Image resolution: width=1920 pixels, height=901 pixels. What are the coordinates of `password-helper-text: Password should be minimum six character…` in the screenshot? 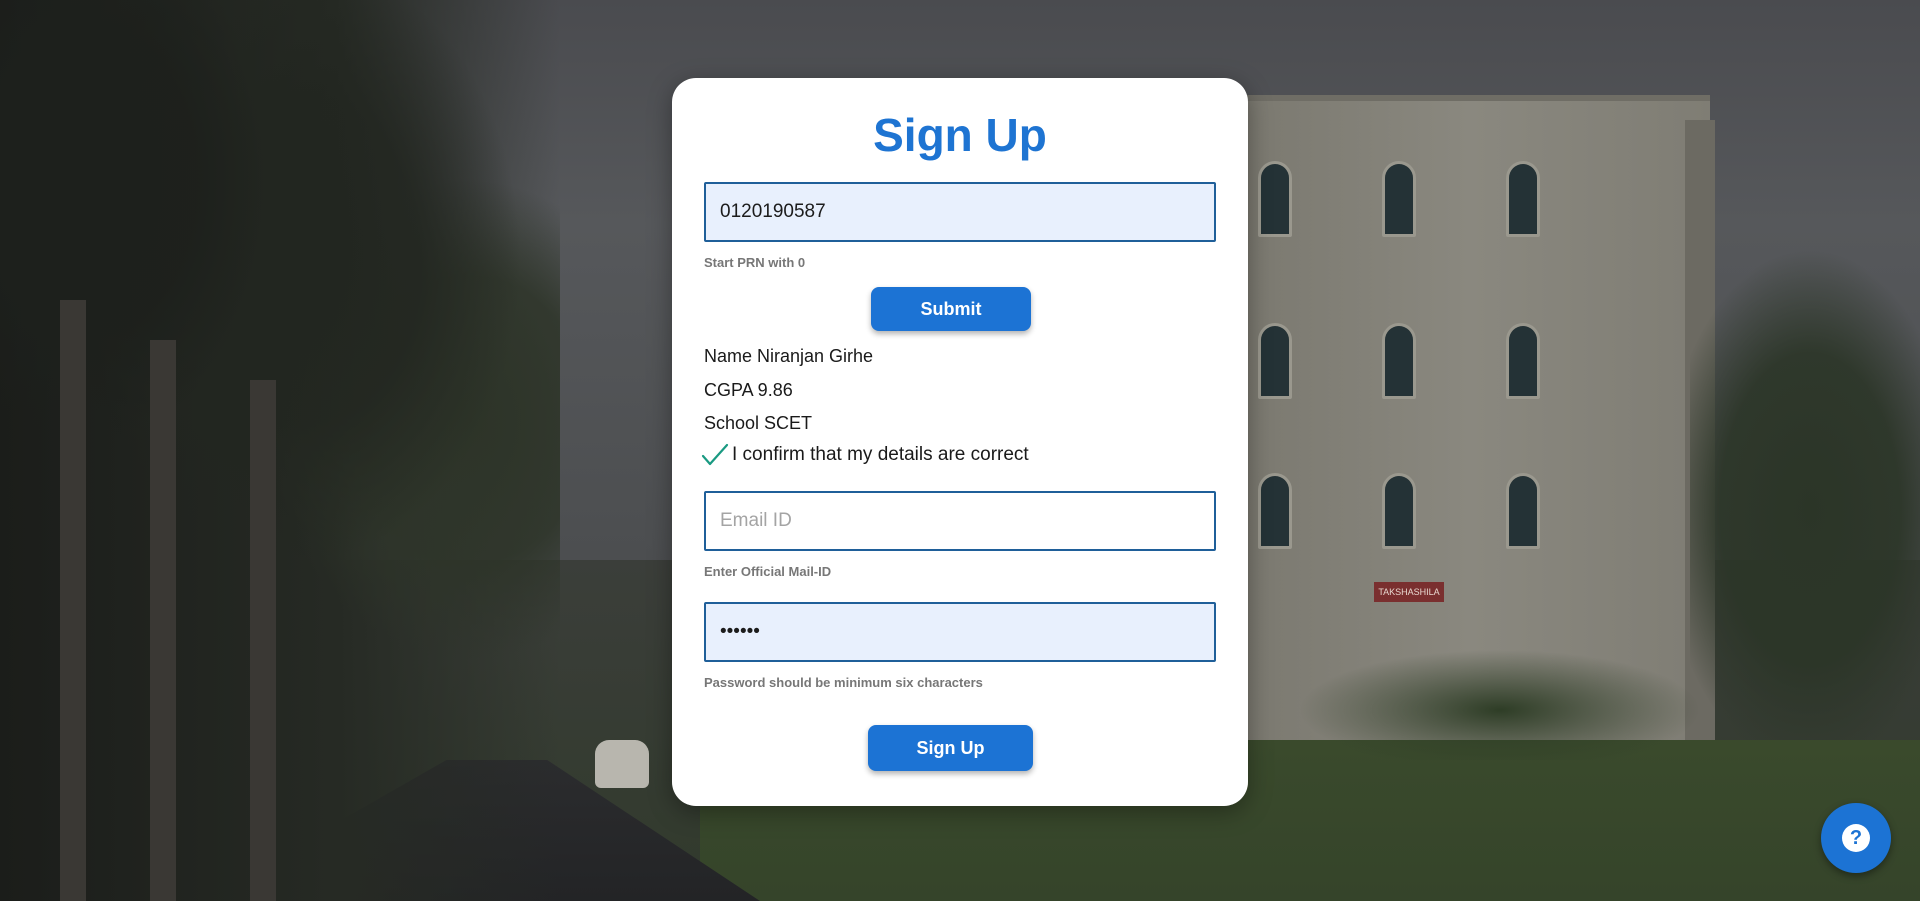 It's located at (843, 682).